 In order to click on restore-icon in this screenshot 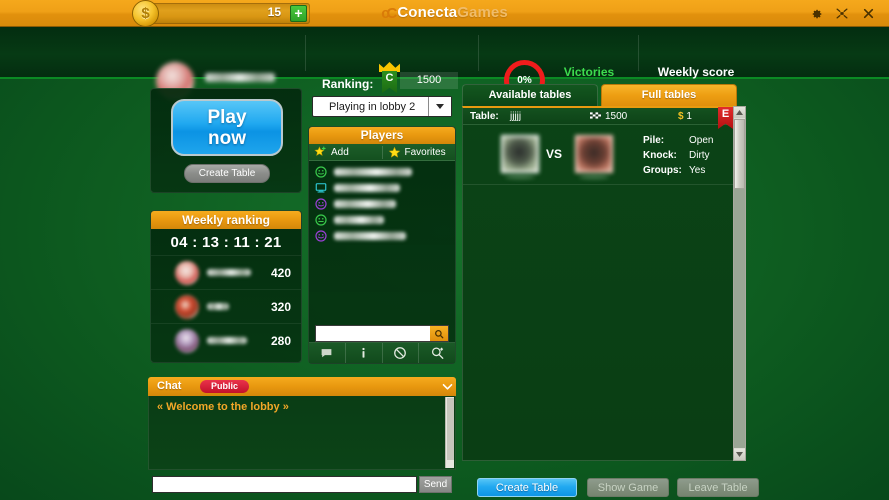, I will do `click(842, 13)`.